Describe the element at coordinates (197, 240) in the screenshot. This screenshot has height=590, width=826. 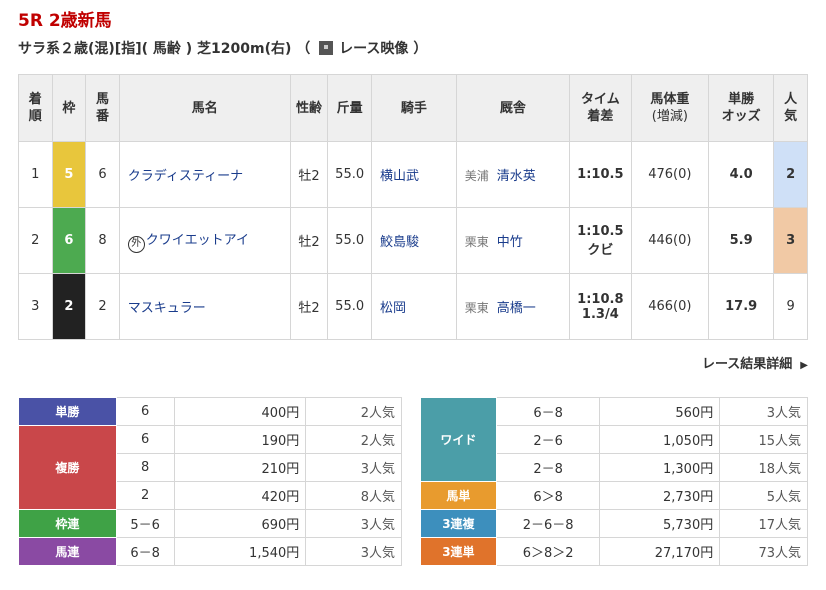
I see `horse-name-link: クワイエットアイ` at that location.